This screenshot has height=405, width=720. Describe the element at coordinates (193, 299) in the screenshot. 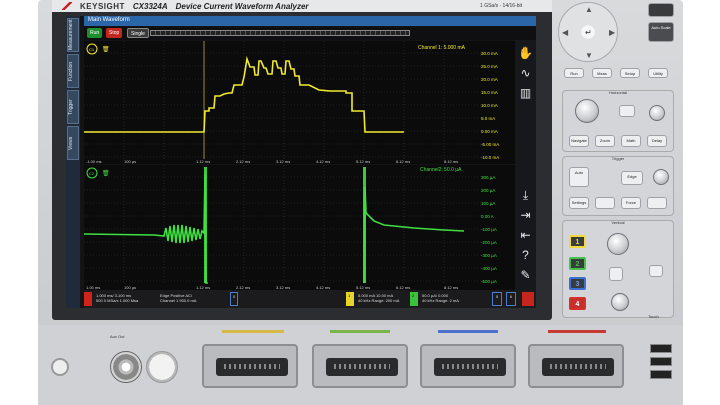

I see `trigger-info: Edge Positive AC/ Channel 1 900.0 mA` at that location.